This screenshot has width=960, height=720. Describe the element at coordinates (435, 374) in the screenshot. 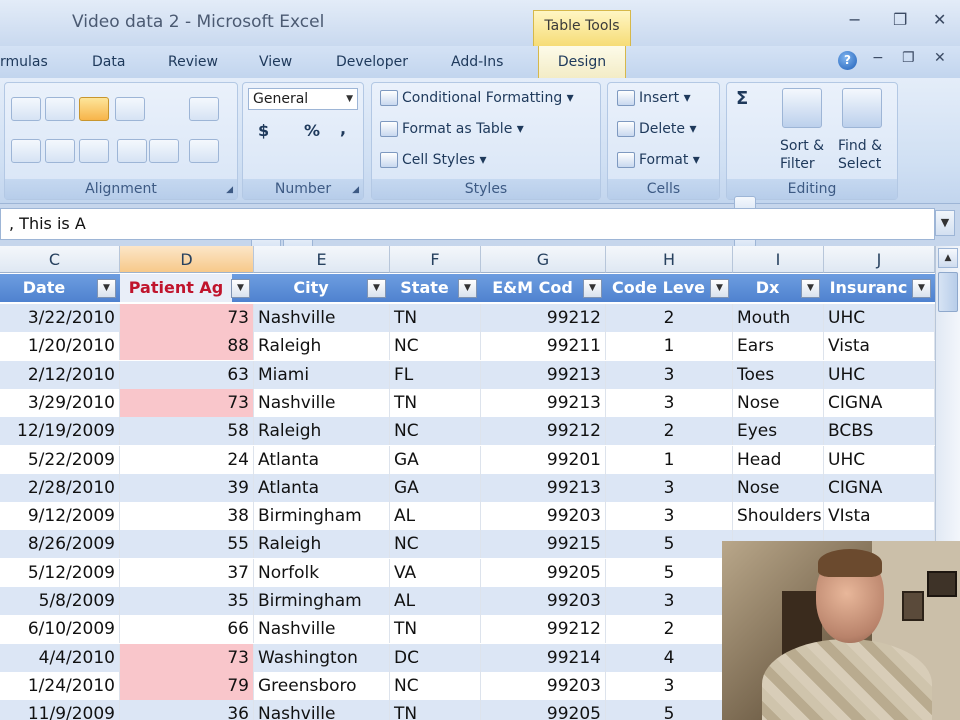

I see `cell-state: FL` at that location.